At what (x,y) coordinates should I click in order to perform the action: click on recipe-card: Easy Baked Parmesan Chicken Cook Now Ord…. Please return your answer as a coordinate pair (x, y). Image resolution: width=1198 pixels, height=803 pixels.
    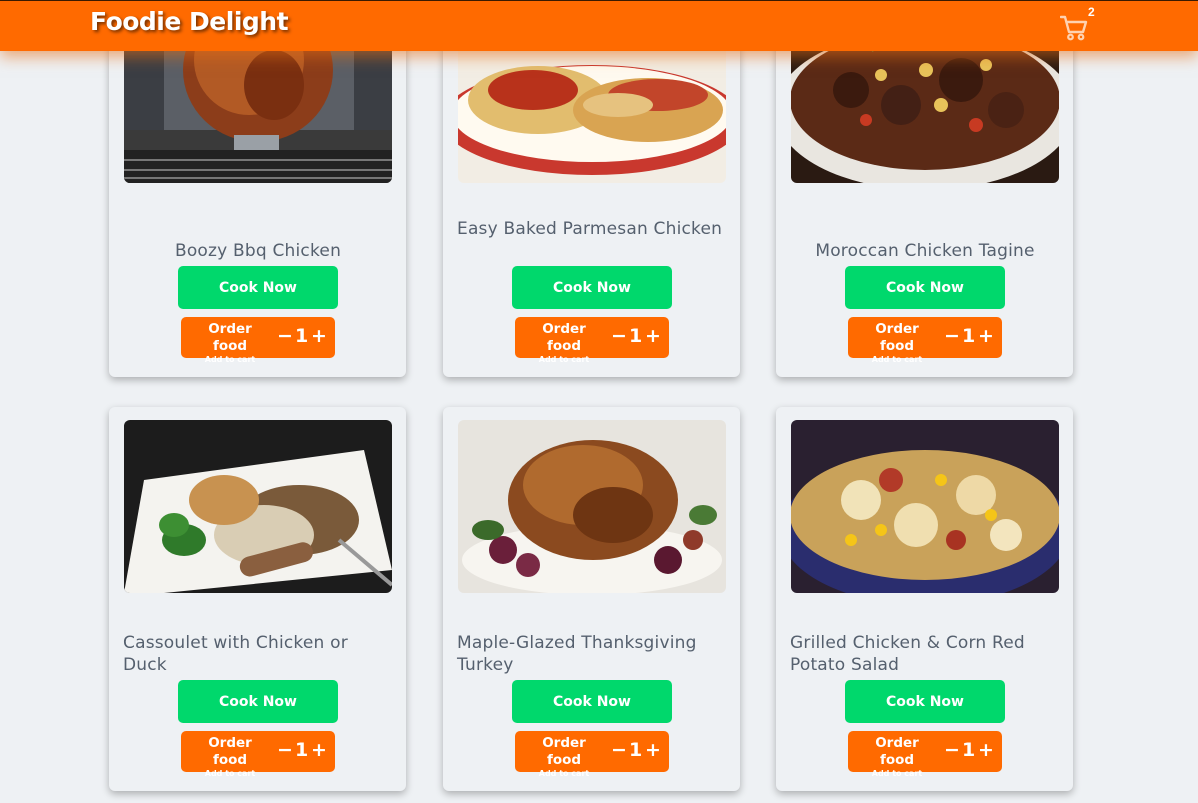
    Looking at the image, I should click on (591, 193).